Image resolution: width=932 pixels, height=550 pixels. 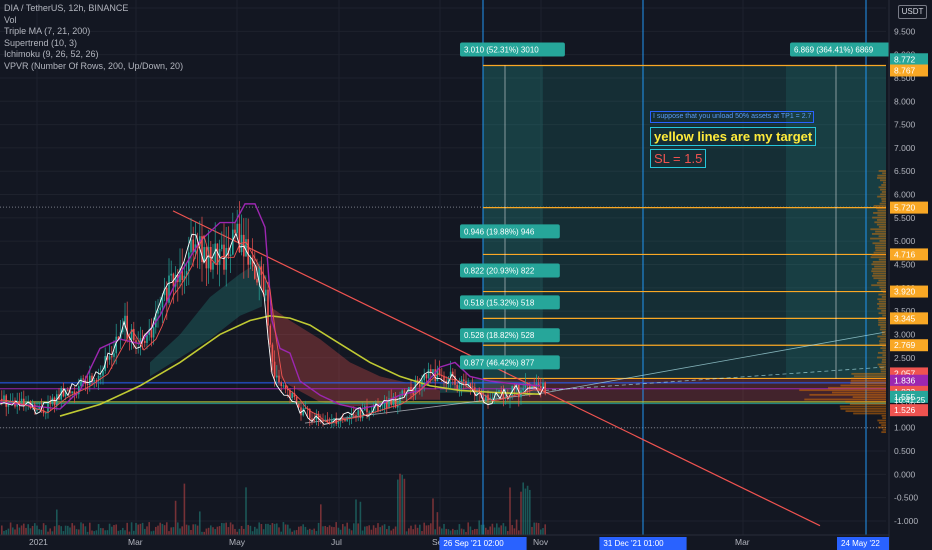 I want to click on stop-loss-note: SL = 1.5, so click(x=678, y=158).